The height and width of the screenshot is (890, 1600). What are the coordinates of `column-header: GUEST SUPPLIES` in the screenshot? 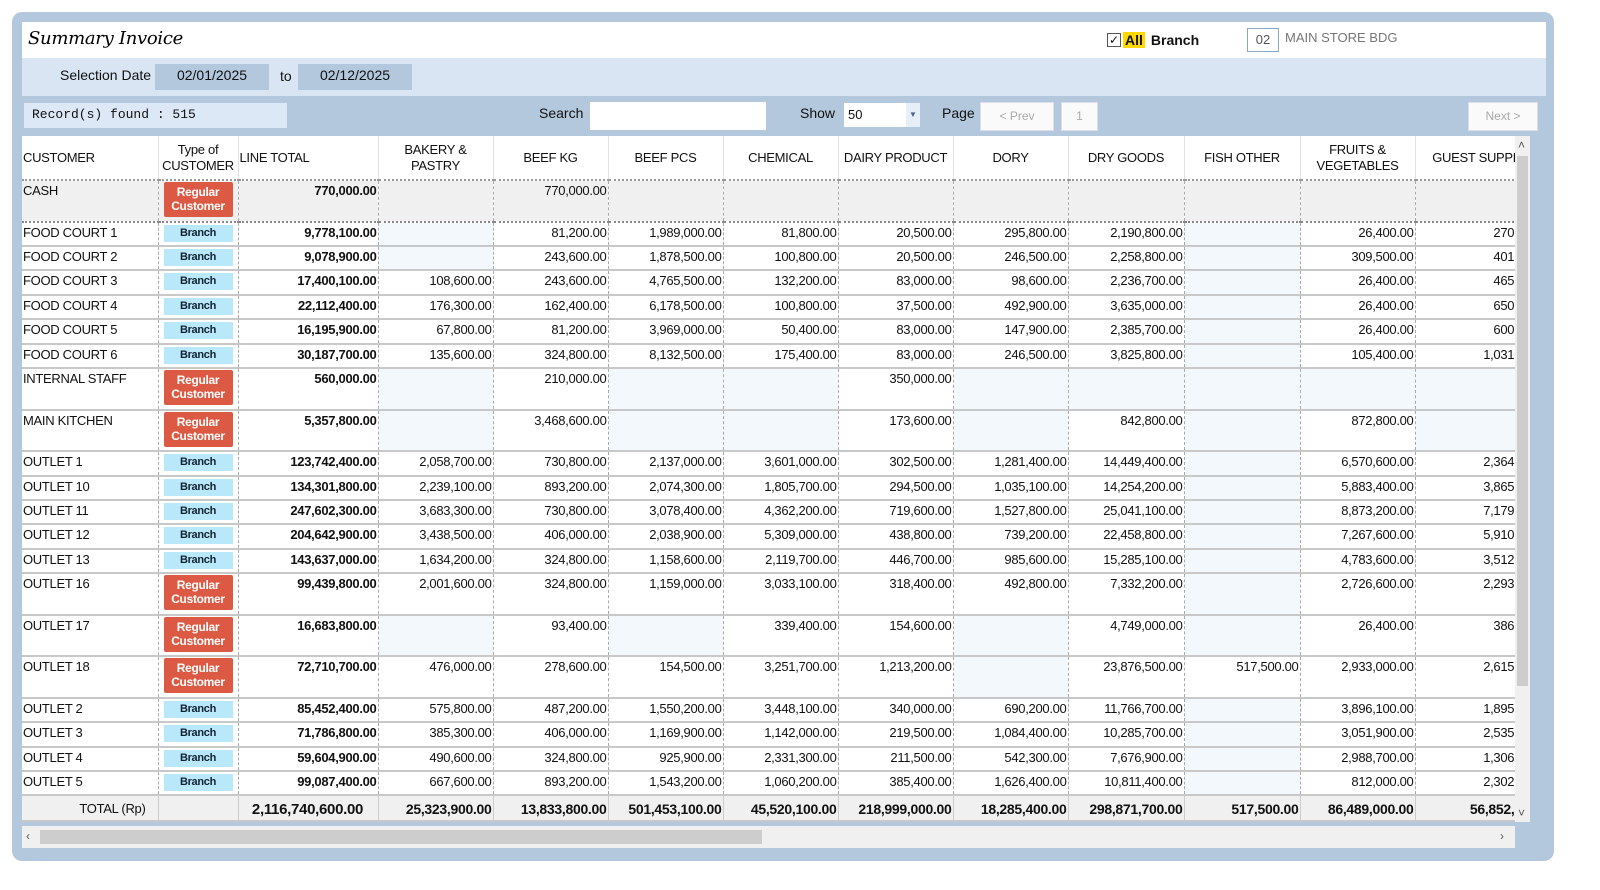 It's located at (1465, 158).